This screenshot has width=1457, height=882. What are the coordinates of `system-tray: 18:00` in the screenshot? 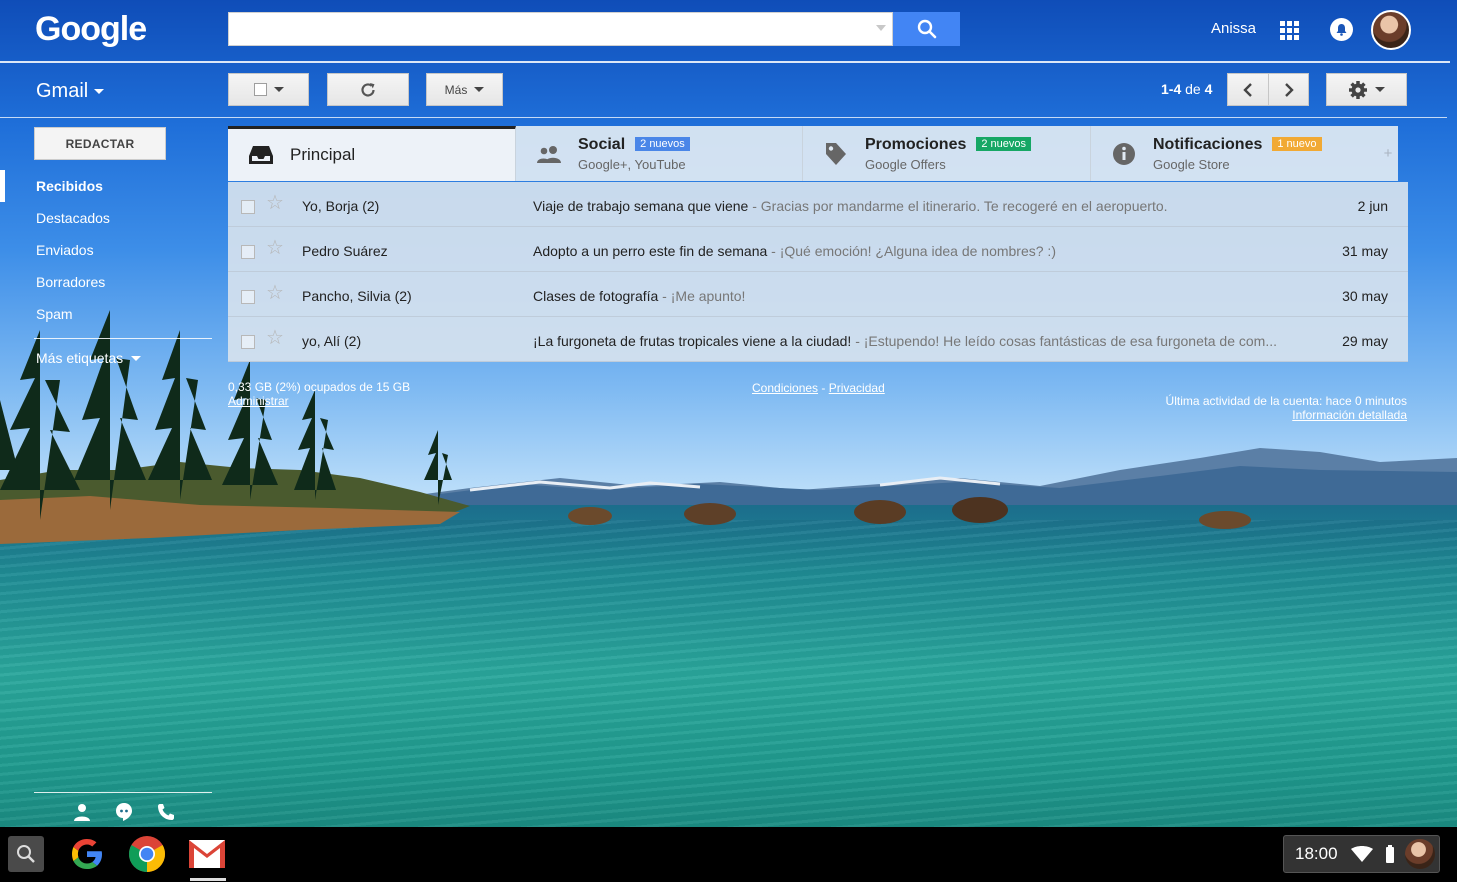 It's located at (1361, 854).